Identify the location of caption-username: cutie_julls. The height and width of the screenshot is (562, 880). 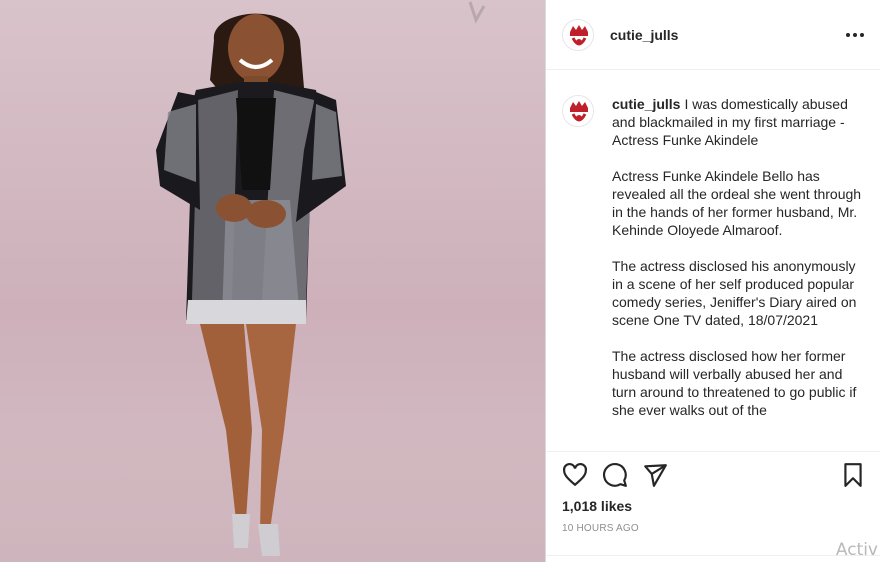
(646, 104).